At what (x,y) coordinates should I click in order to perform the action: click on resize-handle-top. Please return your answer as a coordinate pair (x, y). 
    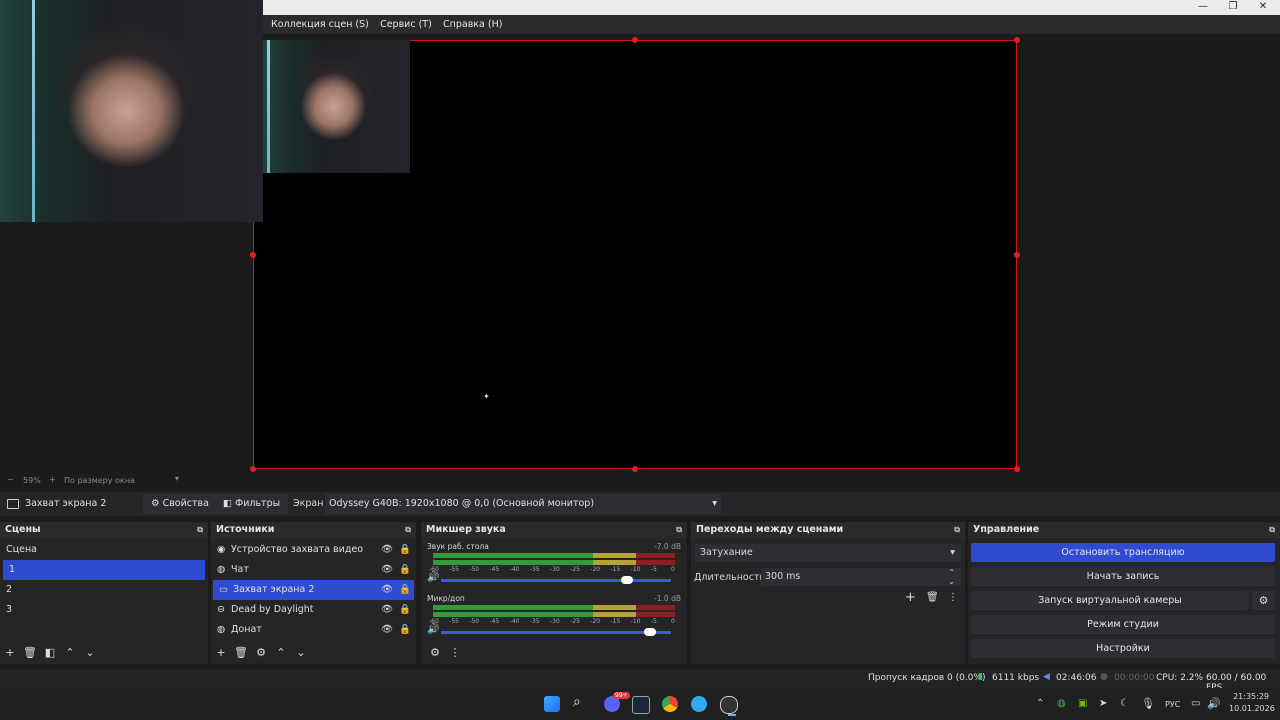
    Looking at the image, I should click on (635, 40).